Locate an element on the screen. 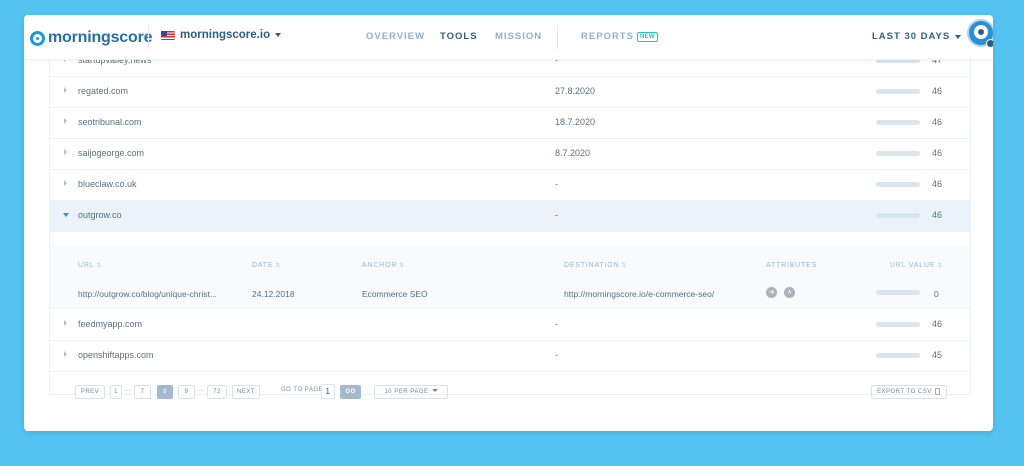 Image resolution: width=1024 pixels, height=466 pixels. period-selector: LAST 30 DAYS is located at coordinates (917, 36).